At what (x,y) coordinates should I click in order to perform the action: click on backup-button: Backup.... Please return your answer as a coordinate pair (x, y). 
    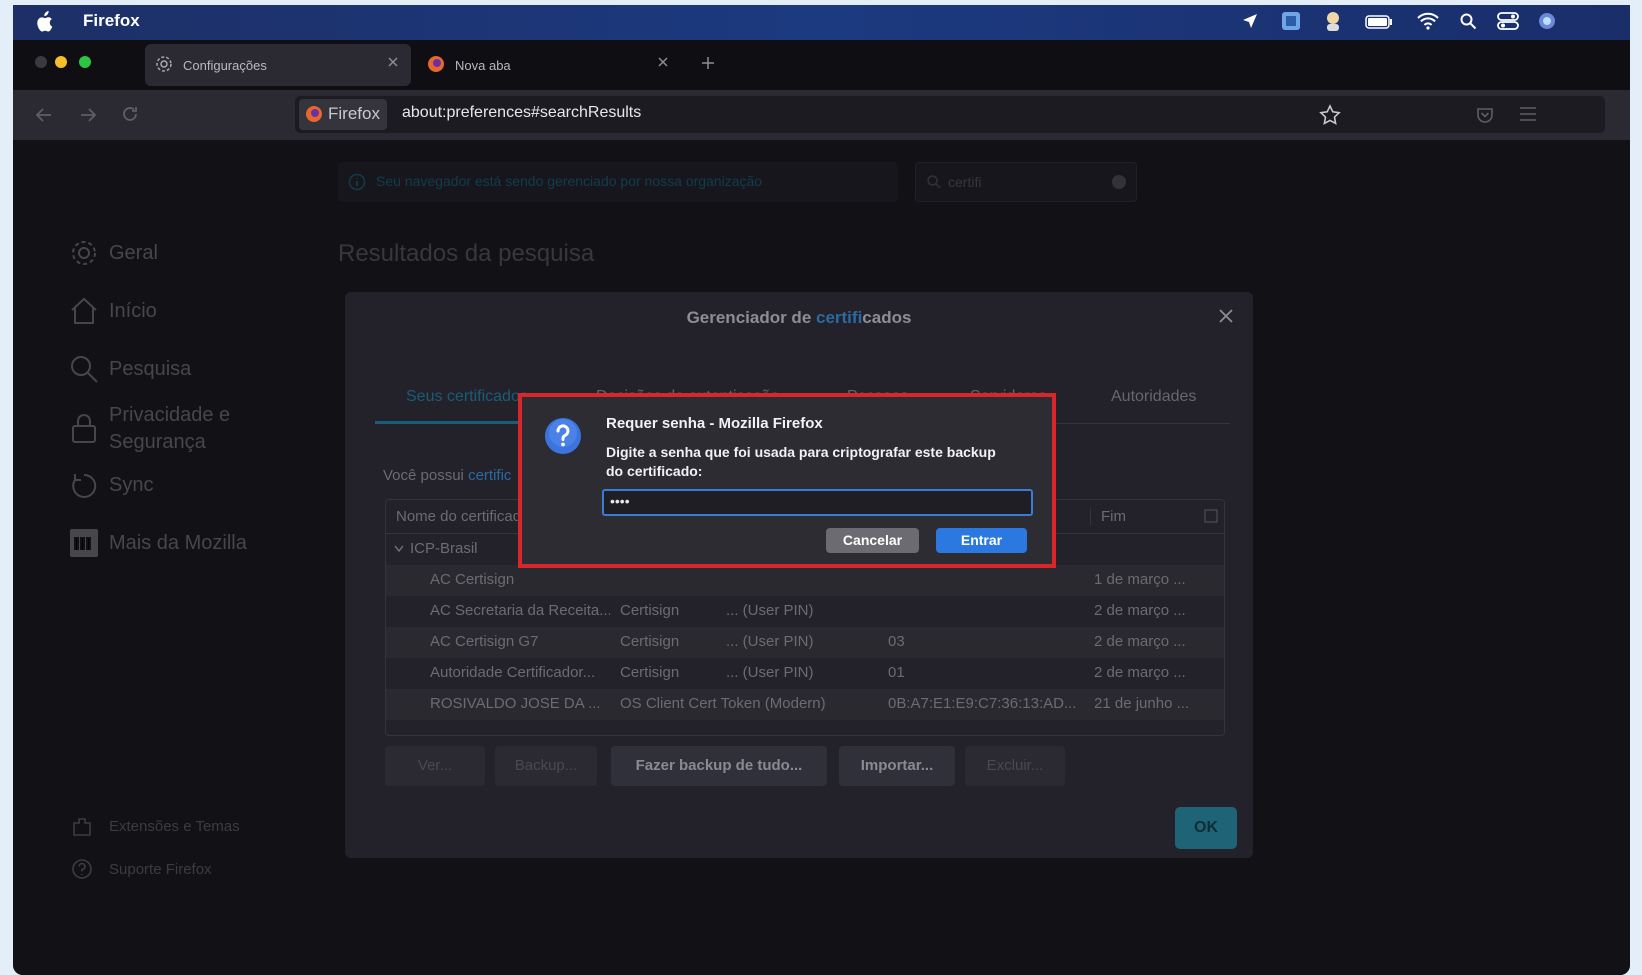
    Looking at the image, I should click on (546, 766).